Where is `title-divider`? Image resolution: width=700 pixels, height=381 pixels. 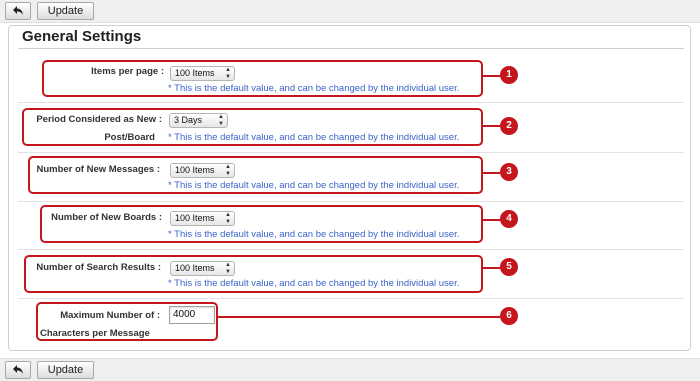
title-divider is located at coordinates (351, 48).